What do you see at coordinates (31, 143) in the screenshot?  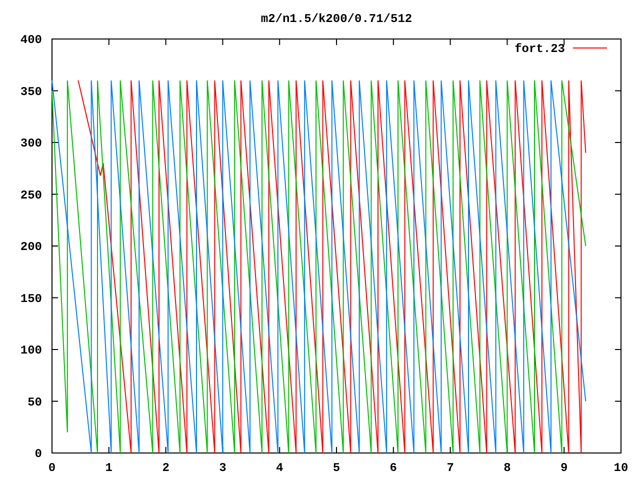 I see `y-tick-label: 300` at bounding box center [31, 143].